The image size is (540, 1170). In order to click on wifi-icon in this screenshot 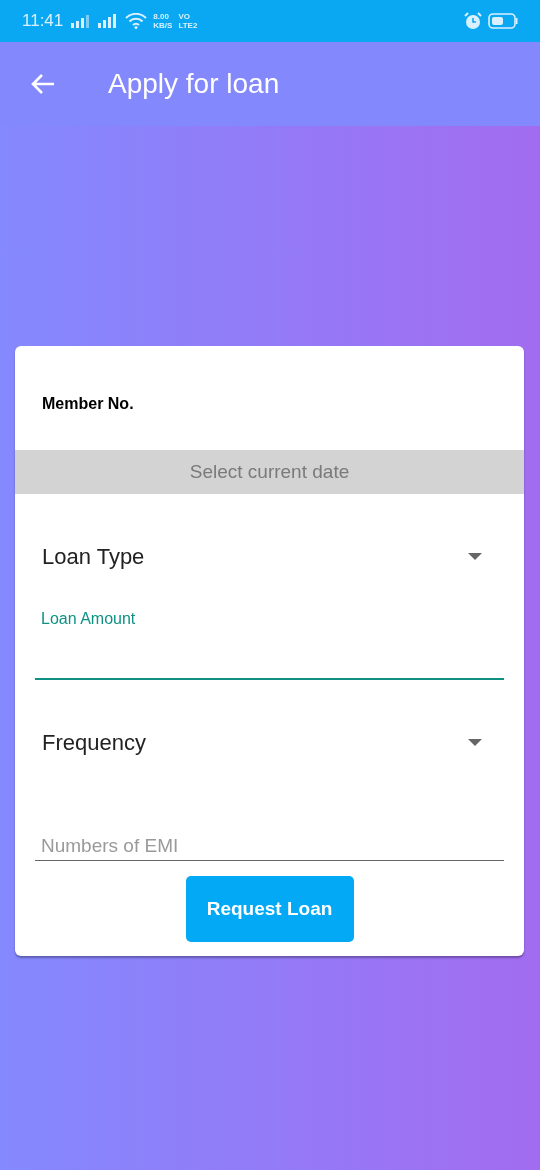, I will do `click(136, 21)`.